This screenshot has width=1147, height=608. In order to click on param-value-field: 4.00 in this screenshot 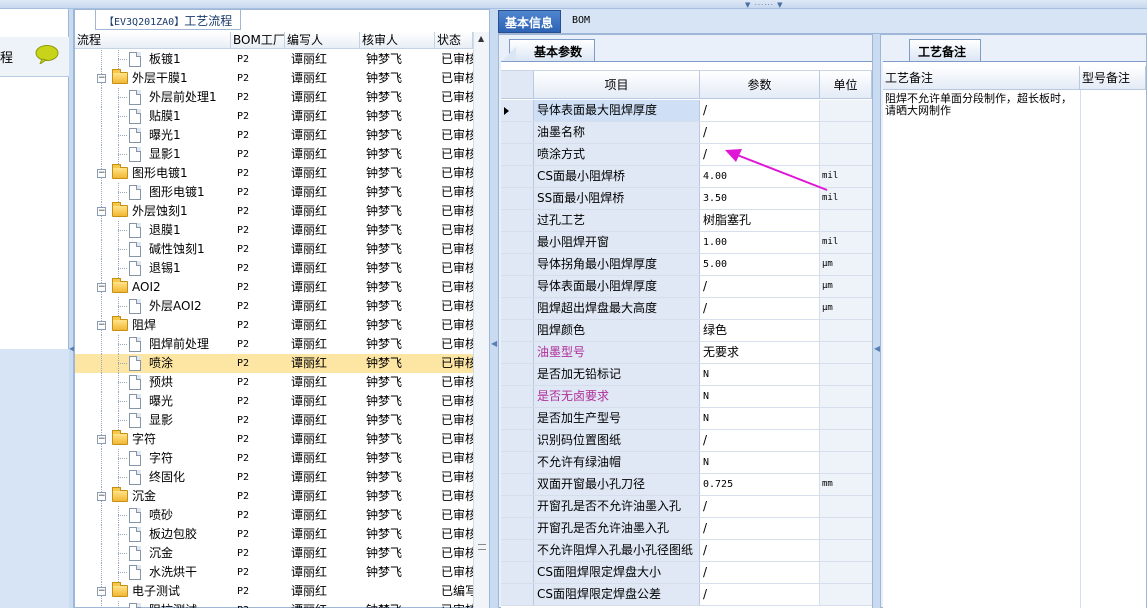, I will do `click(760, 176)`.